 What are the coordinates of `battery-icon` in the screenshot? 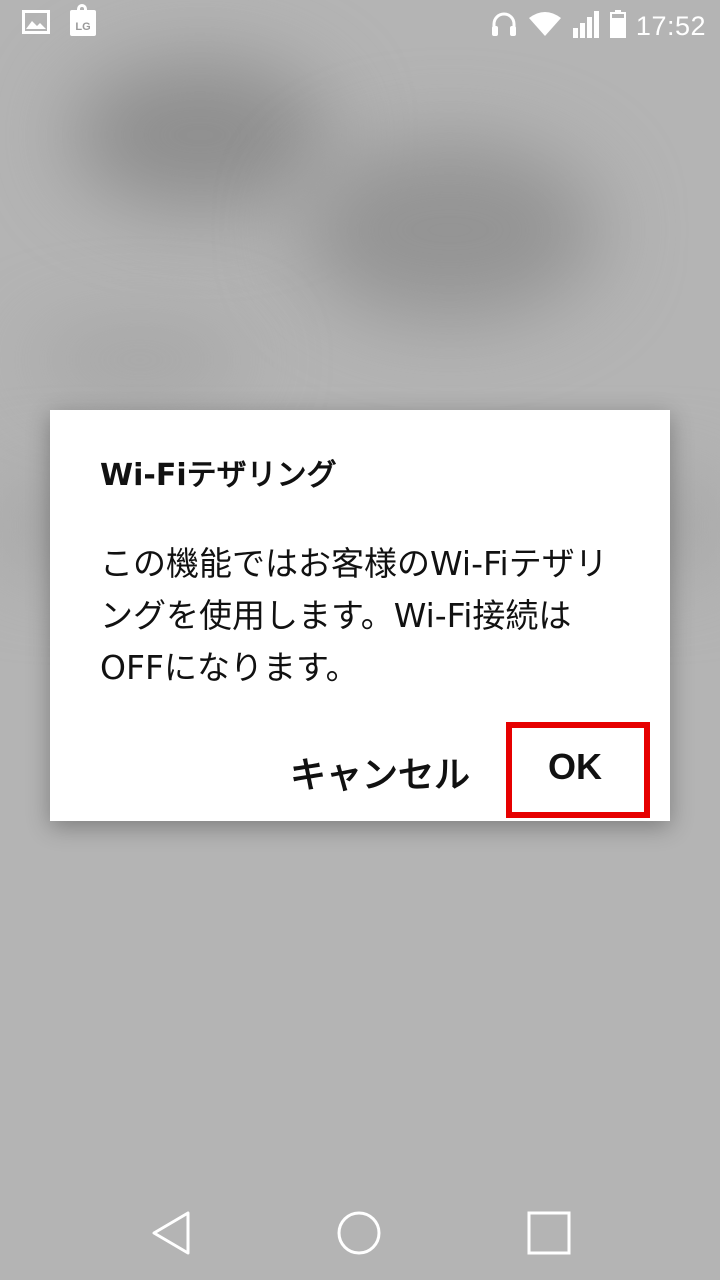 It's located at (617, 26).